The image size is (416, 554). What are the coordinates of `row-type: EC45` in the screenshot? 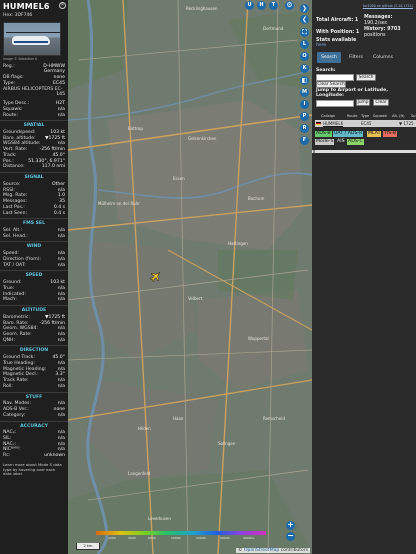 It's located at (366, 123).